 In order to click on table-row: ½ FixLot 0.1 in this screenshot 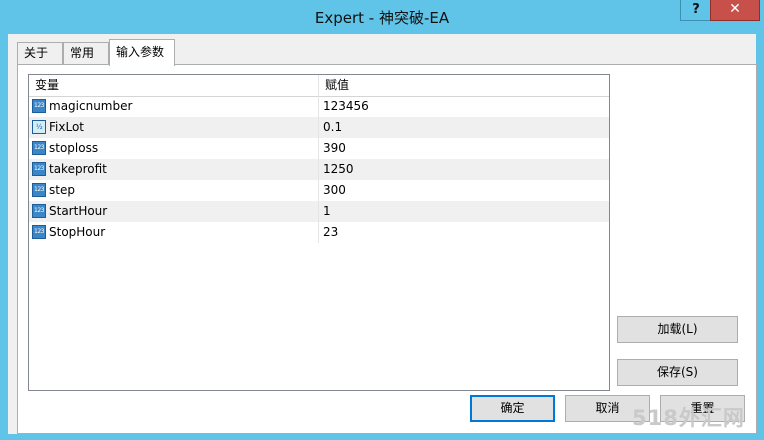, I will do `click(319, 127)`.